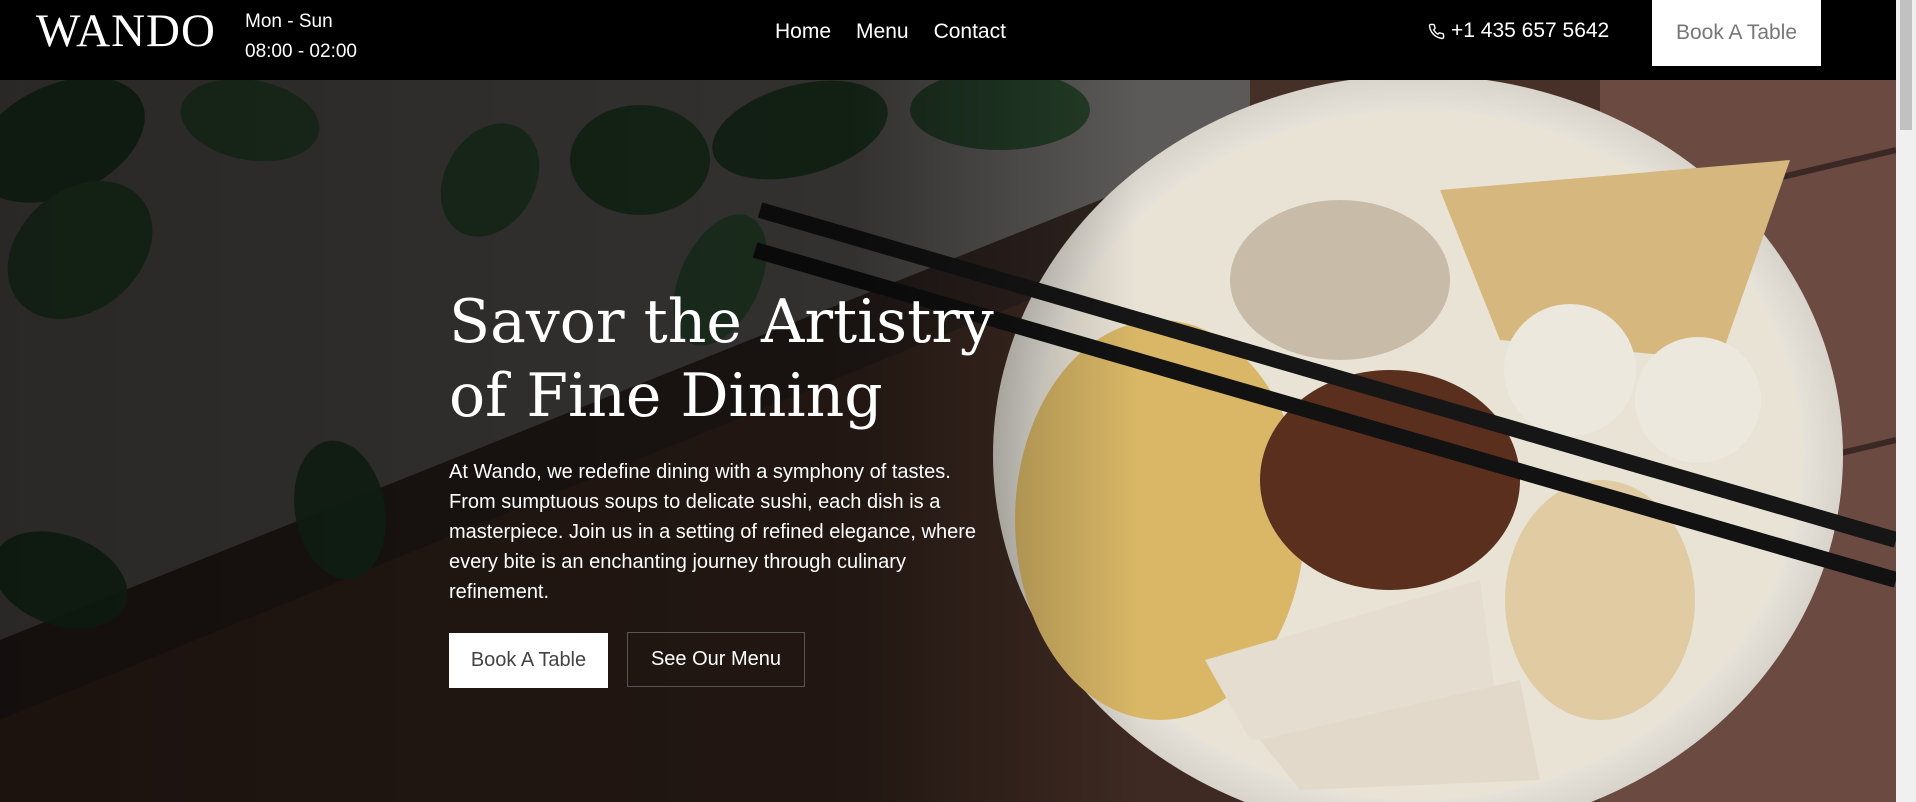 This screenshot has height=802, width=1916. I want to click on opening-time: 08:00 - 02:00, so click(301, 51).